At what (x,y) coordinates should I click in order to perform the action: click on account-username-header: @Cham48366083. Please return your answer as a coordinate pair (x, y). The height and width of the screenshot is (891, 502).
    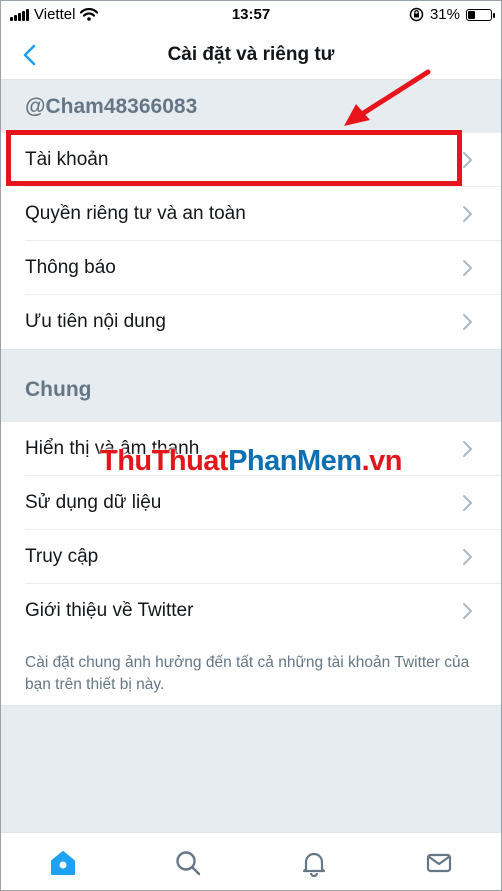
    Looking at the image, I should click on (251, 106).